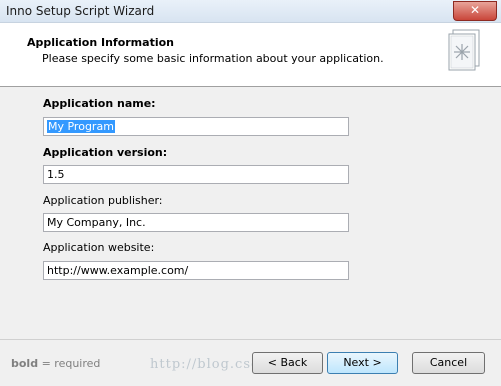 This screenshot has width=501, height=386. I want to click on app-version-label: Application version:, so click(105, 152).